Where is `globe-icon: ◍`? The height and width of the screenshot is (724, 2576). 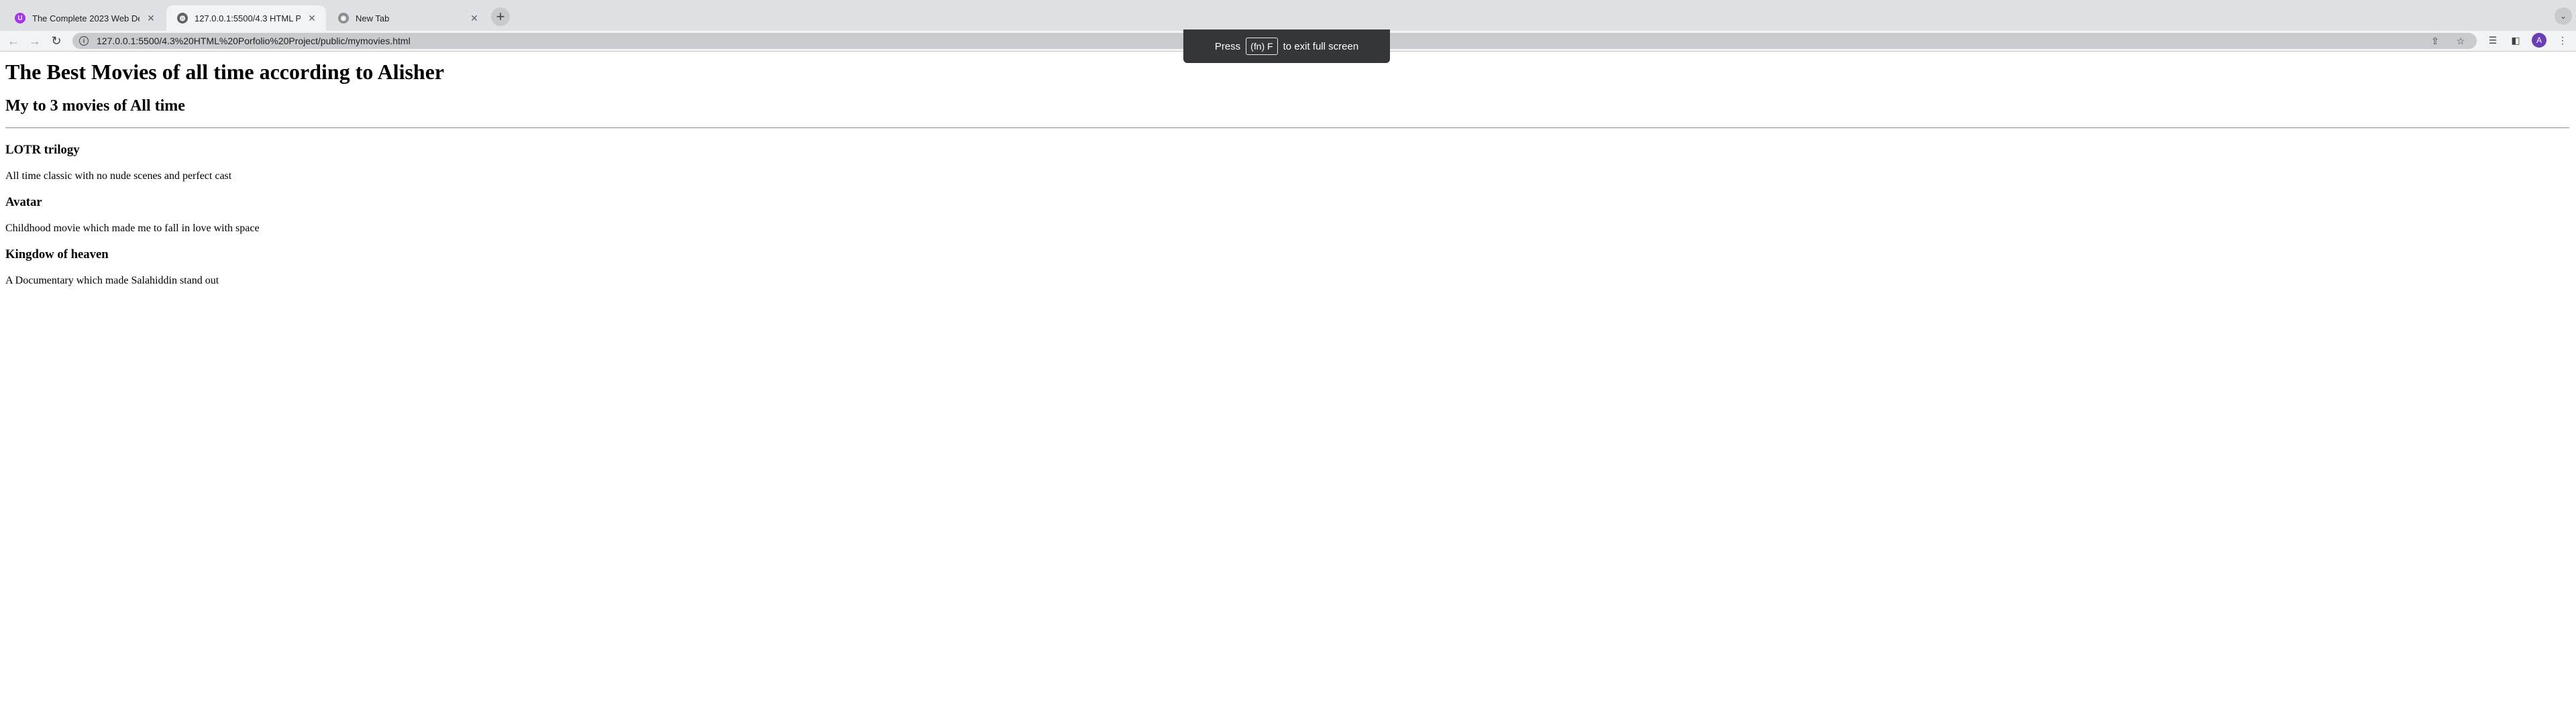 globe-icon: ◍ is located at coordinates (182, 18).